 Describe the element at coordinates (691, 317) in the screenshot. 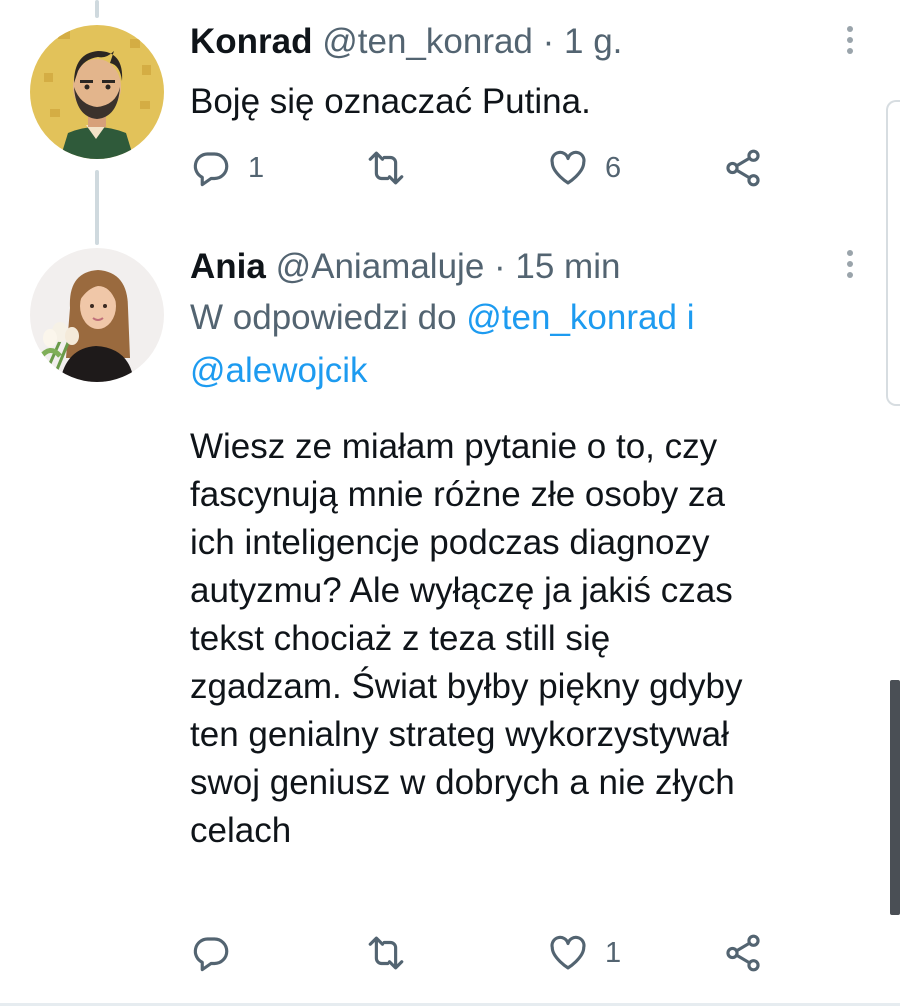

I see `reply-conjunction: i` at that location.